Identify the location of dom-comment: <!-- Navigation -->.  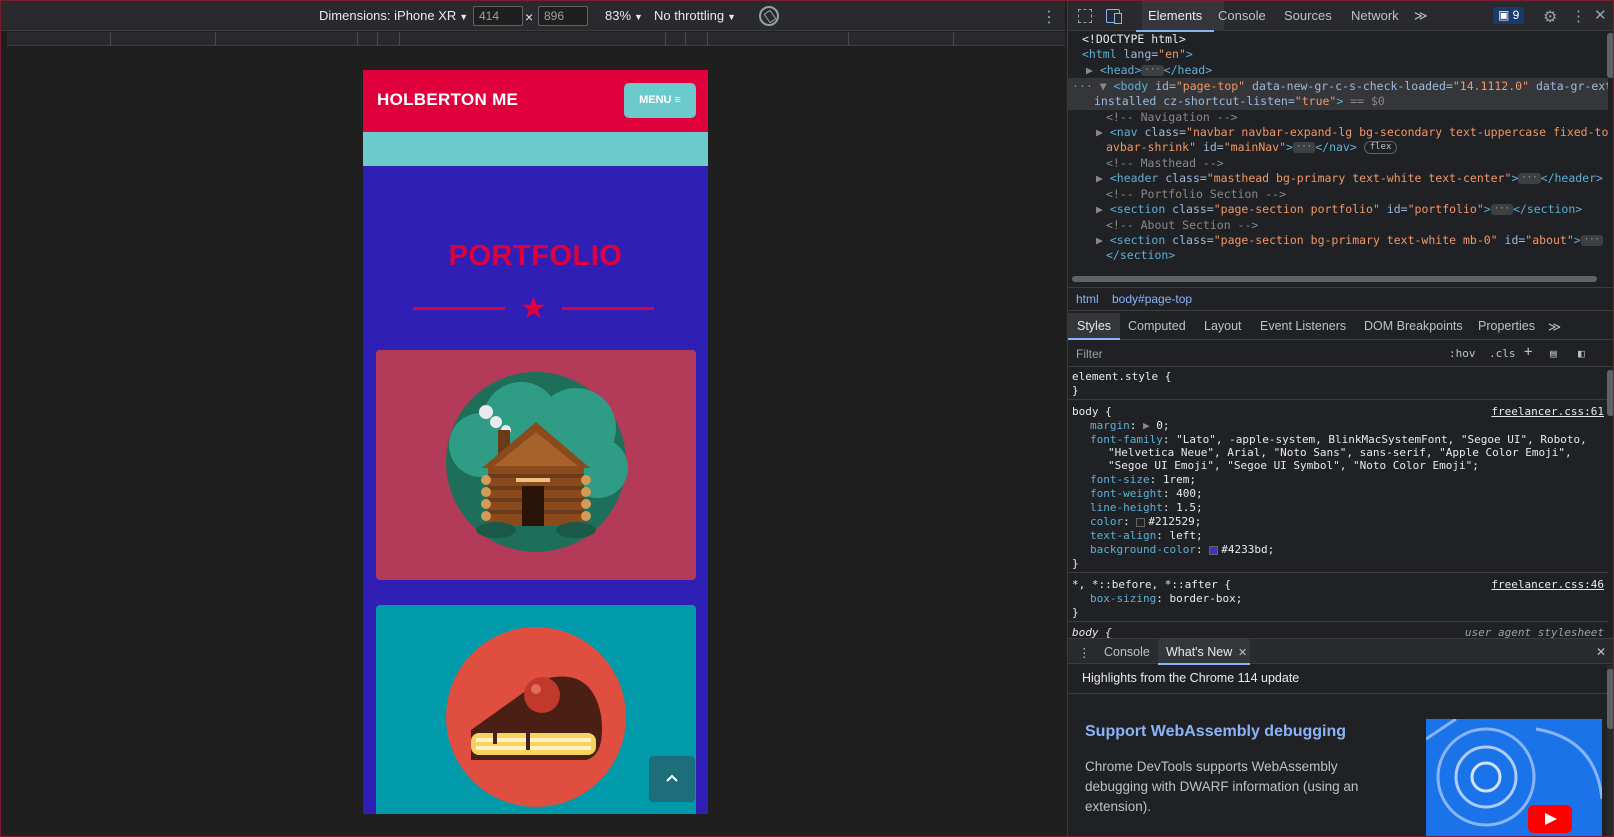
(1172, 118).